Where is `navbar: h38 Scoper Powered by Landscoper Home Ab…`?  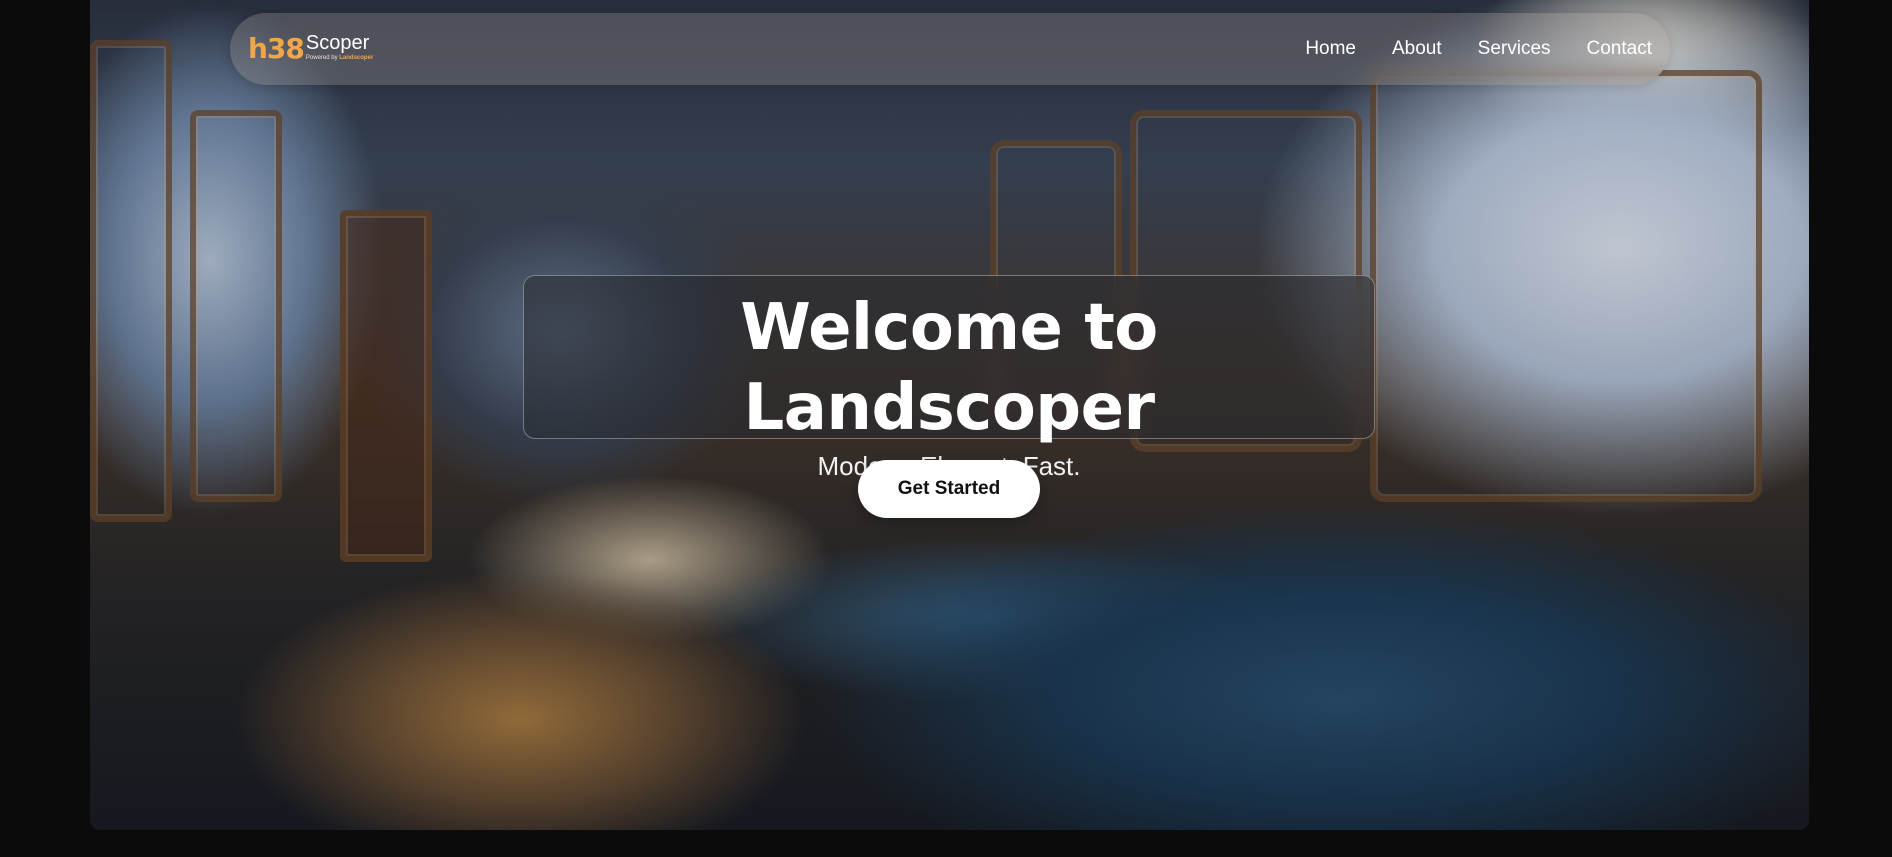 navbar: h38 Scoper Powered by Landscoper Home Ab… is located at coordinates (950, 49).